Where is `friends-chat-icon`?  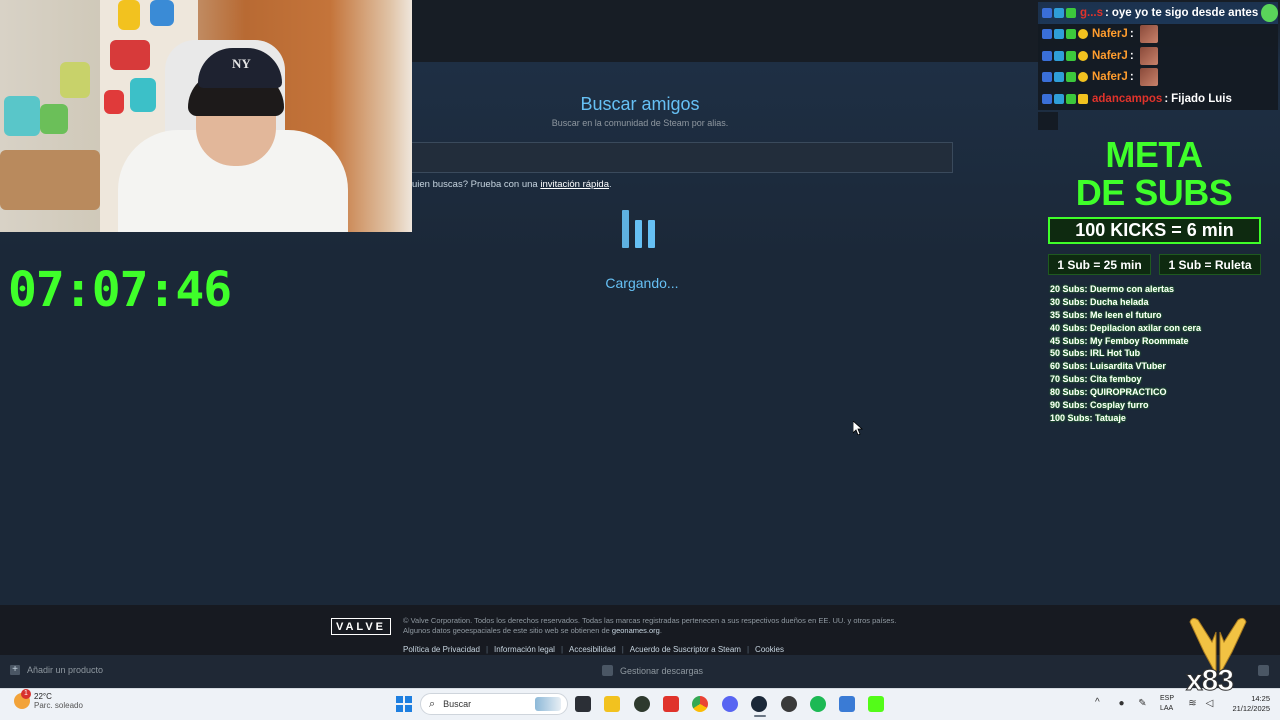
friends-chat-icon is located at coordinates (1263, 670).